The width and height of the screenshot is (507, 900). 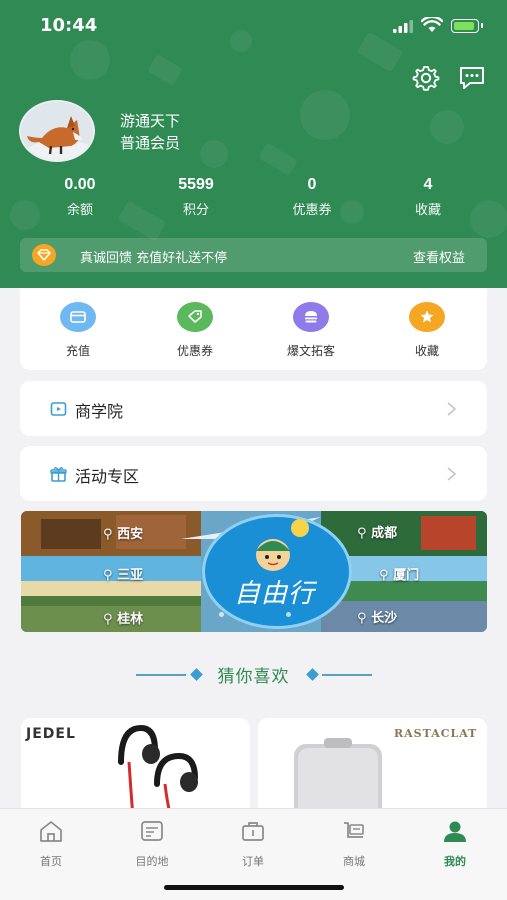 I want to click on diamond-badge-icon, so click(x=44, y=255).